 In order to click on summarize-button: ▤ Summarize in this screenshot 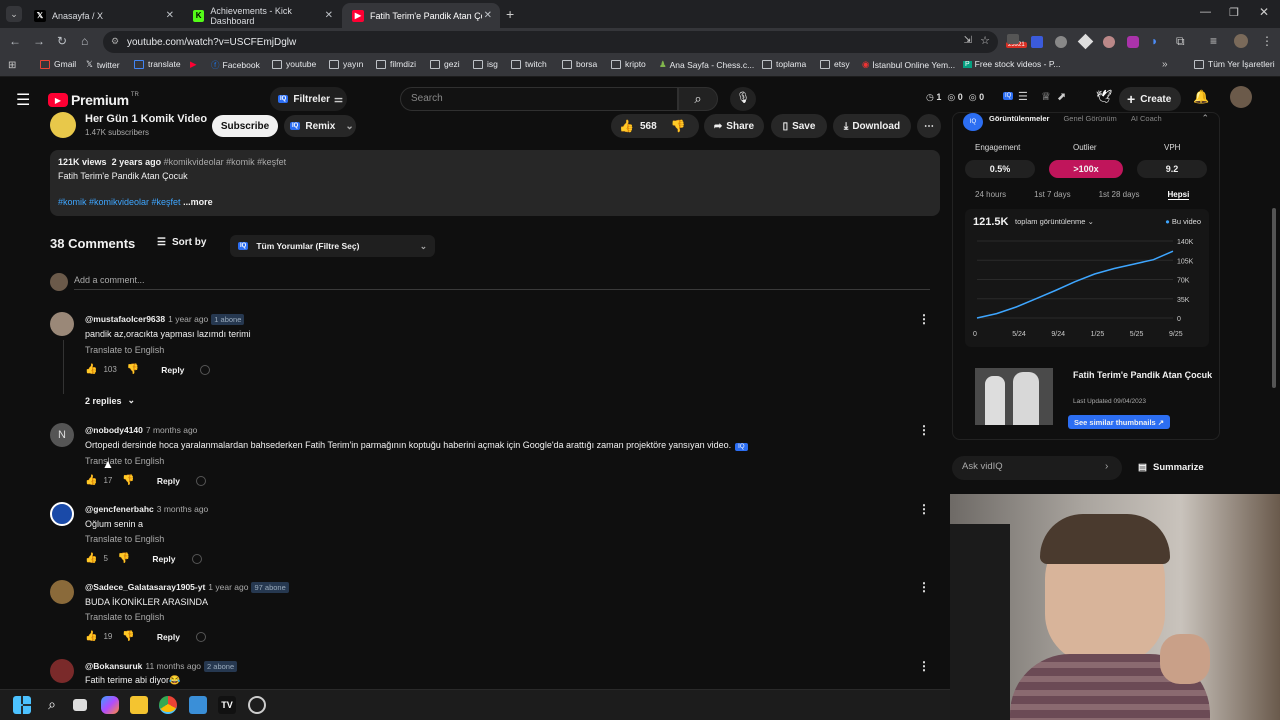, I will do `click(1171, 467)`.